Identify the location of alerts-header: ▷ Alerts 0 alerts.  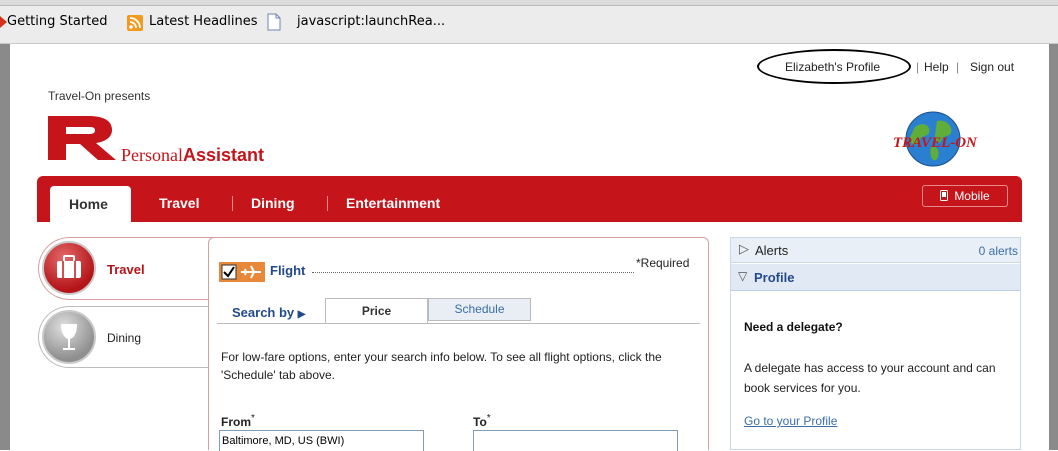
(875, 250).